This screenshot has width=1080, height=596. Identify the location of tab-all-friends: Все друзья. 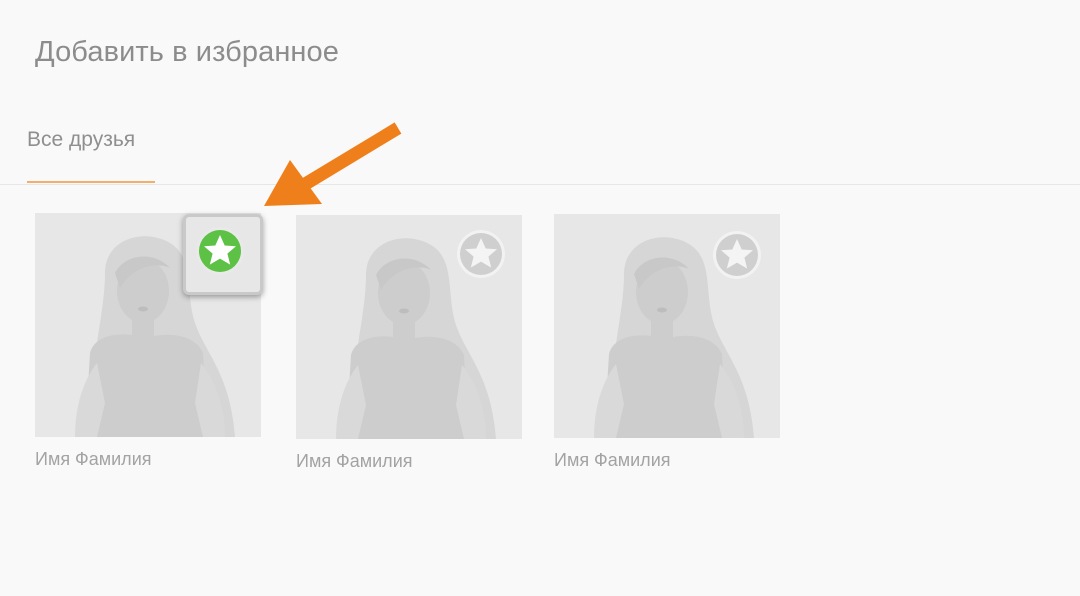
(81, 140).